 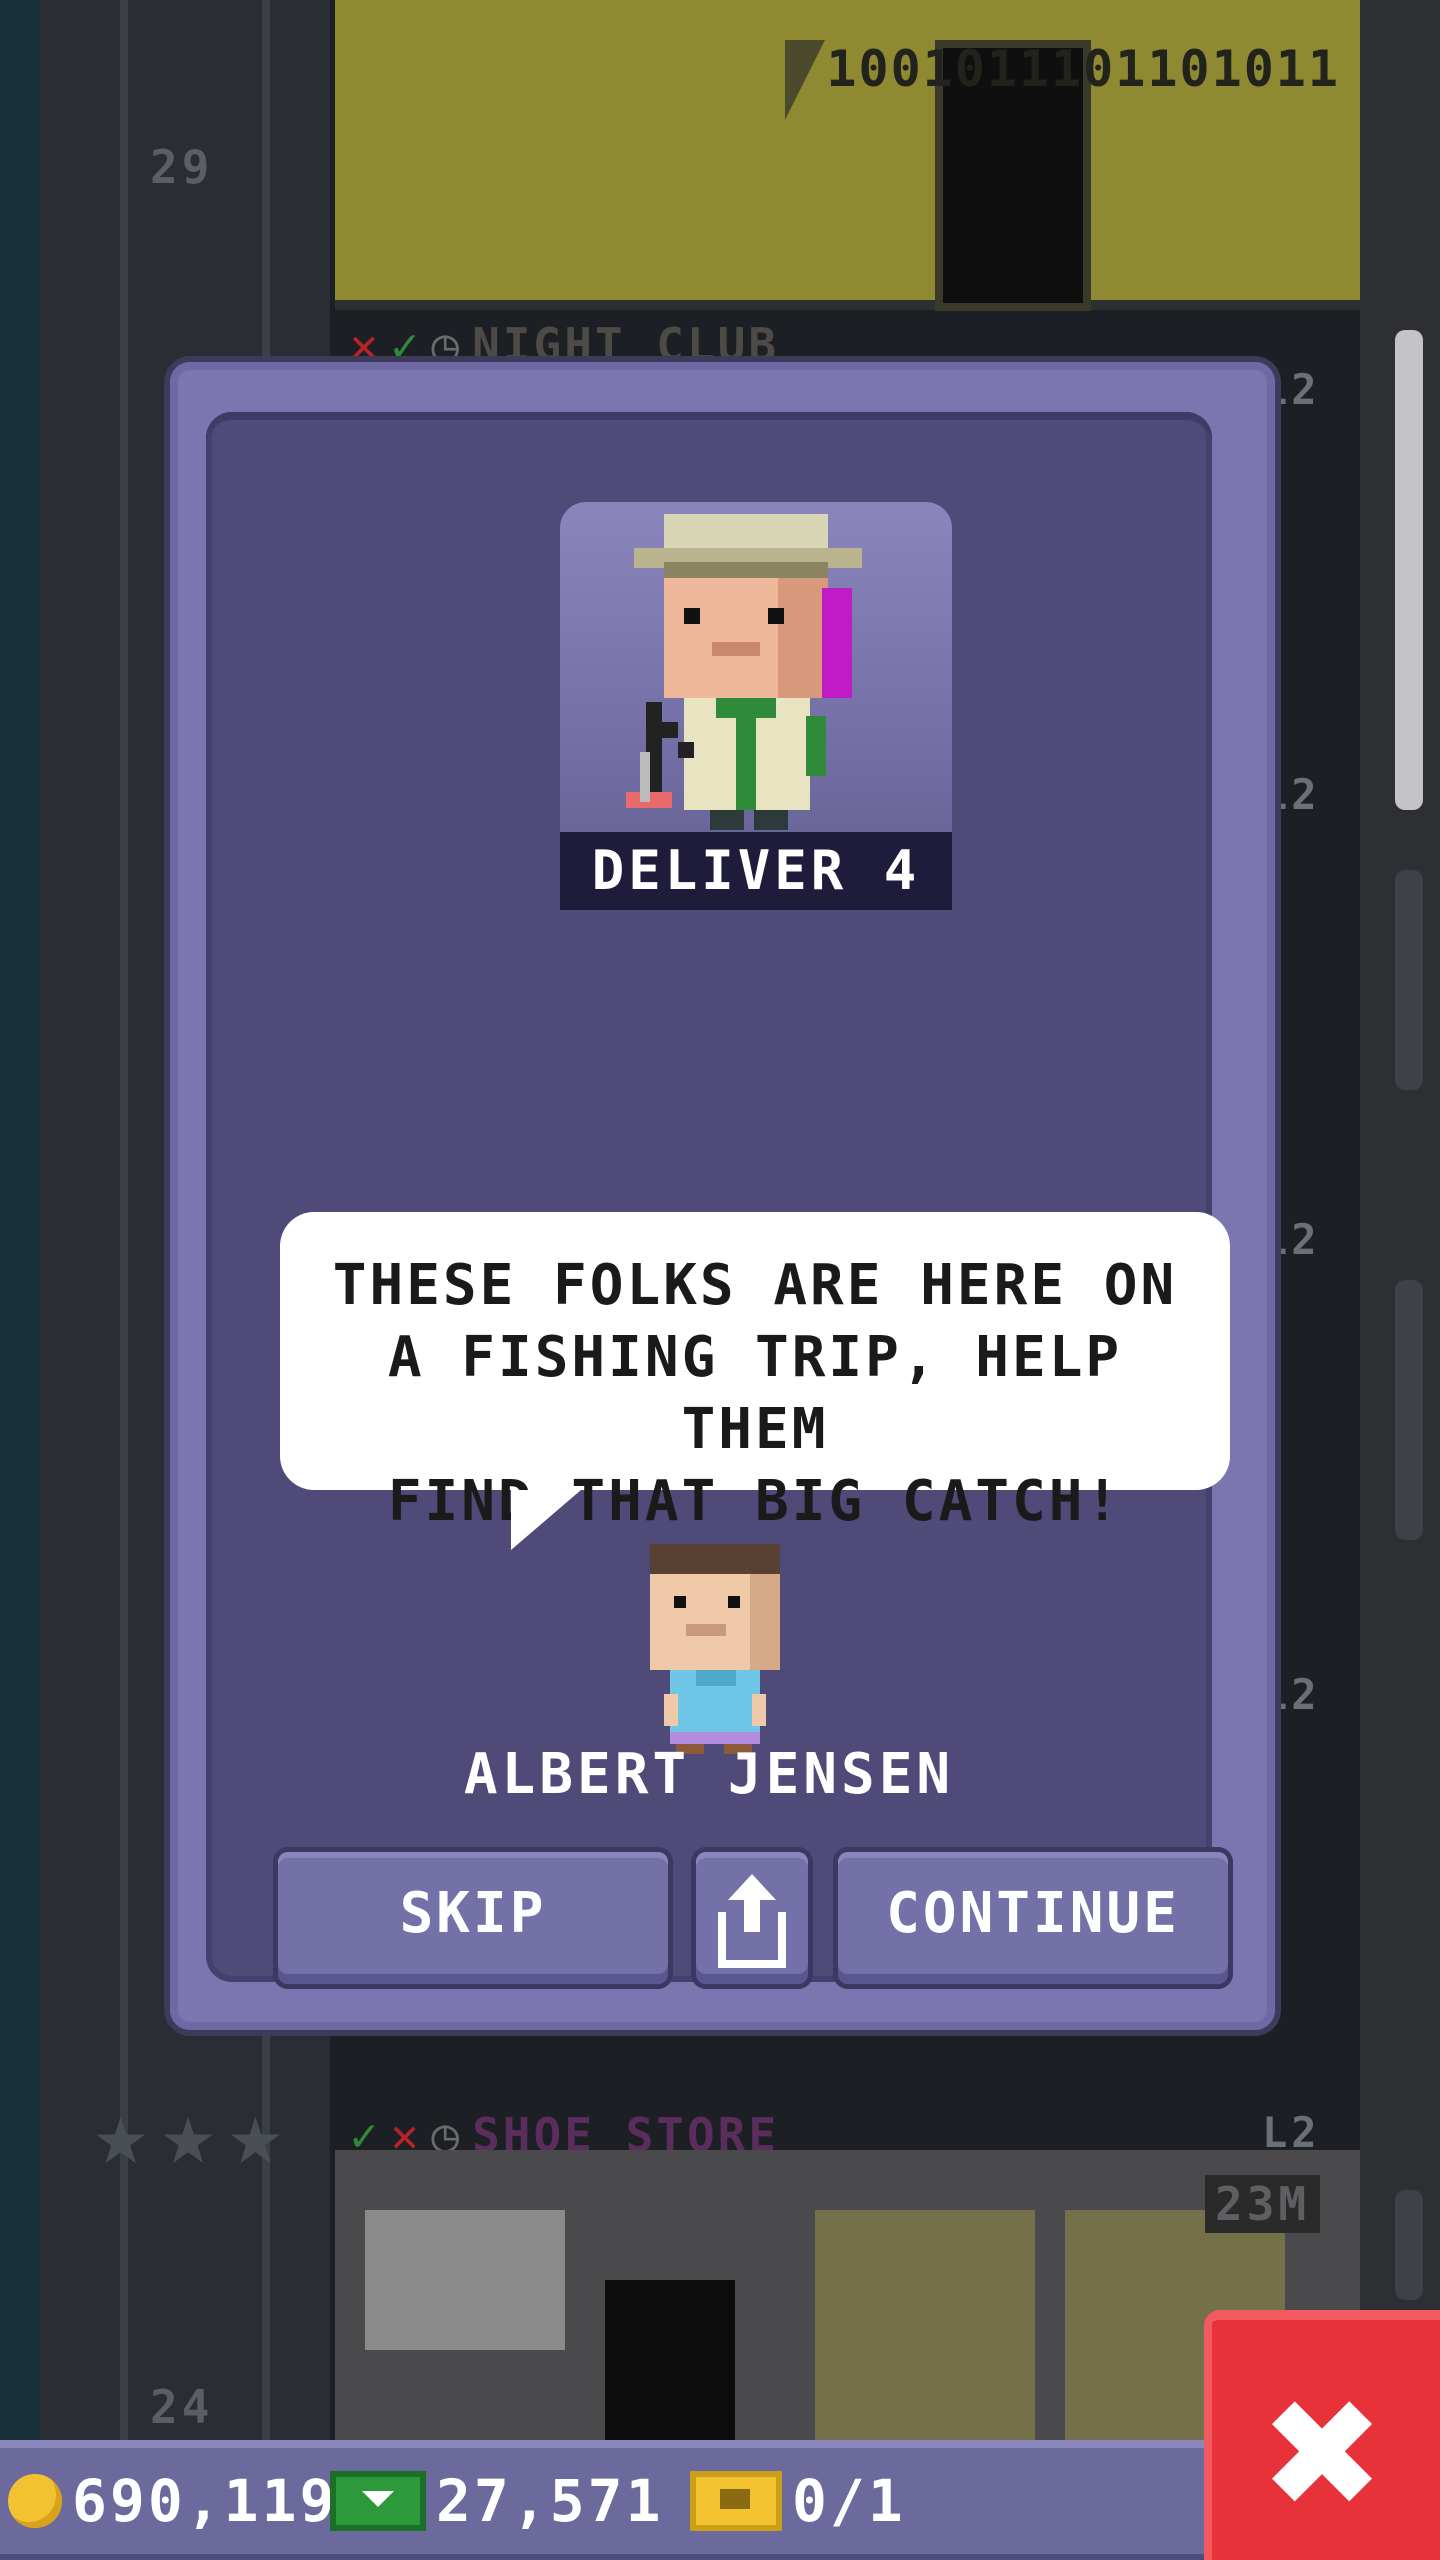 I want to click on share-button, so click(x=752, y=1918).